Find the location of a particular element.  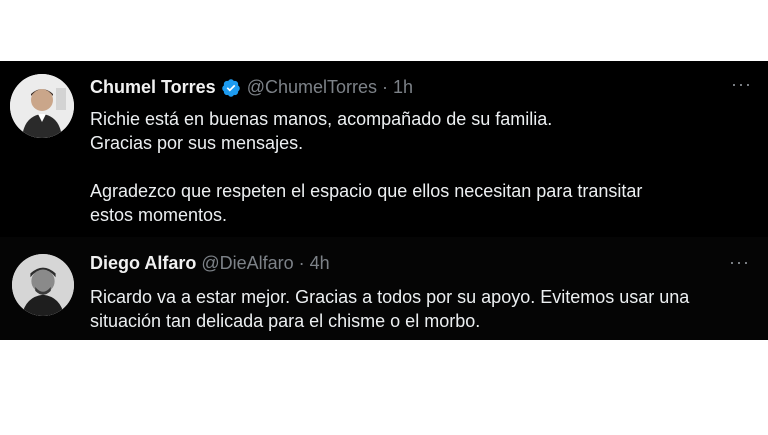

author-name: Chumel Torres is located at coordinates (153, 87).